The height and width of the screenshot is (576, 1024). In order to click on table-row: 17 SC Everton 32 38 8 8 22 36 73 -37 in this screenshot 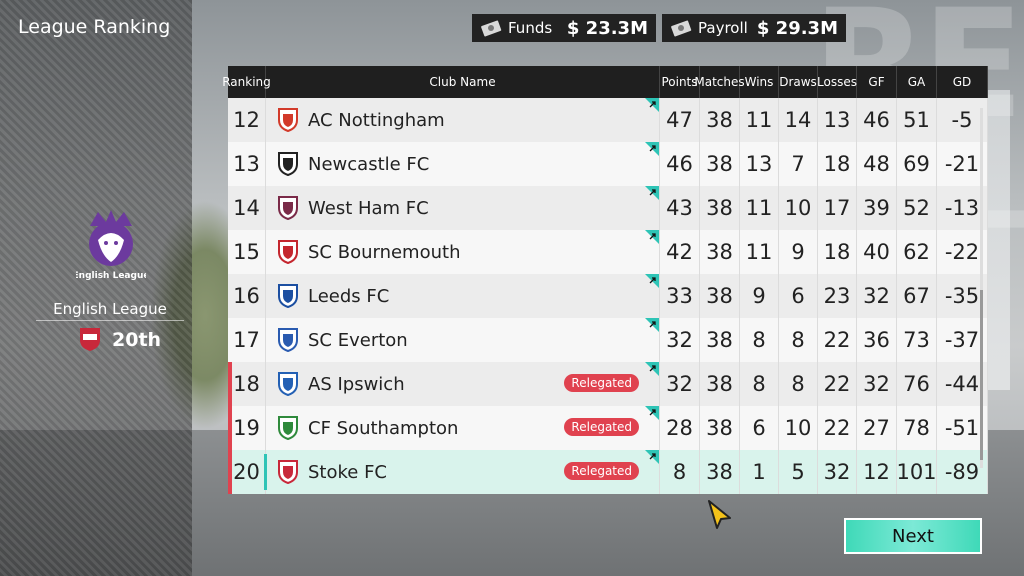, I will do `click(608, 340)`.